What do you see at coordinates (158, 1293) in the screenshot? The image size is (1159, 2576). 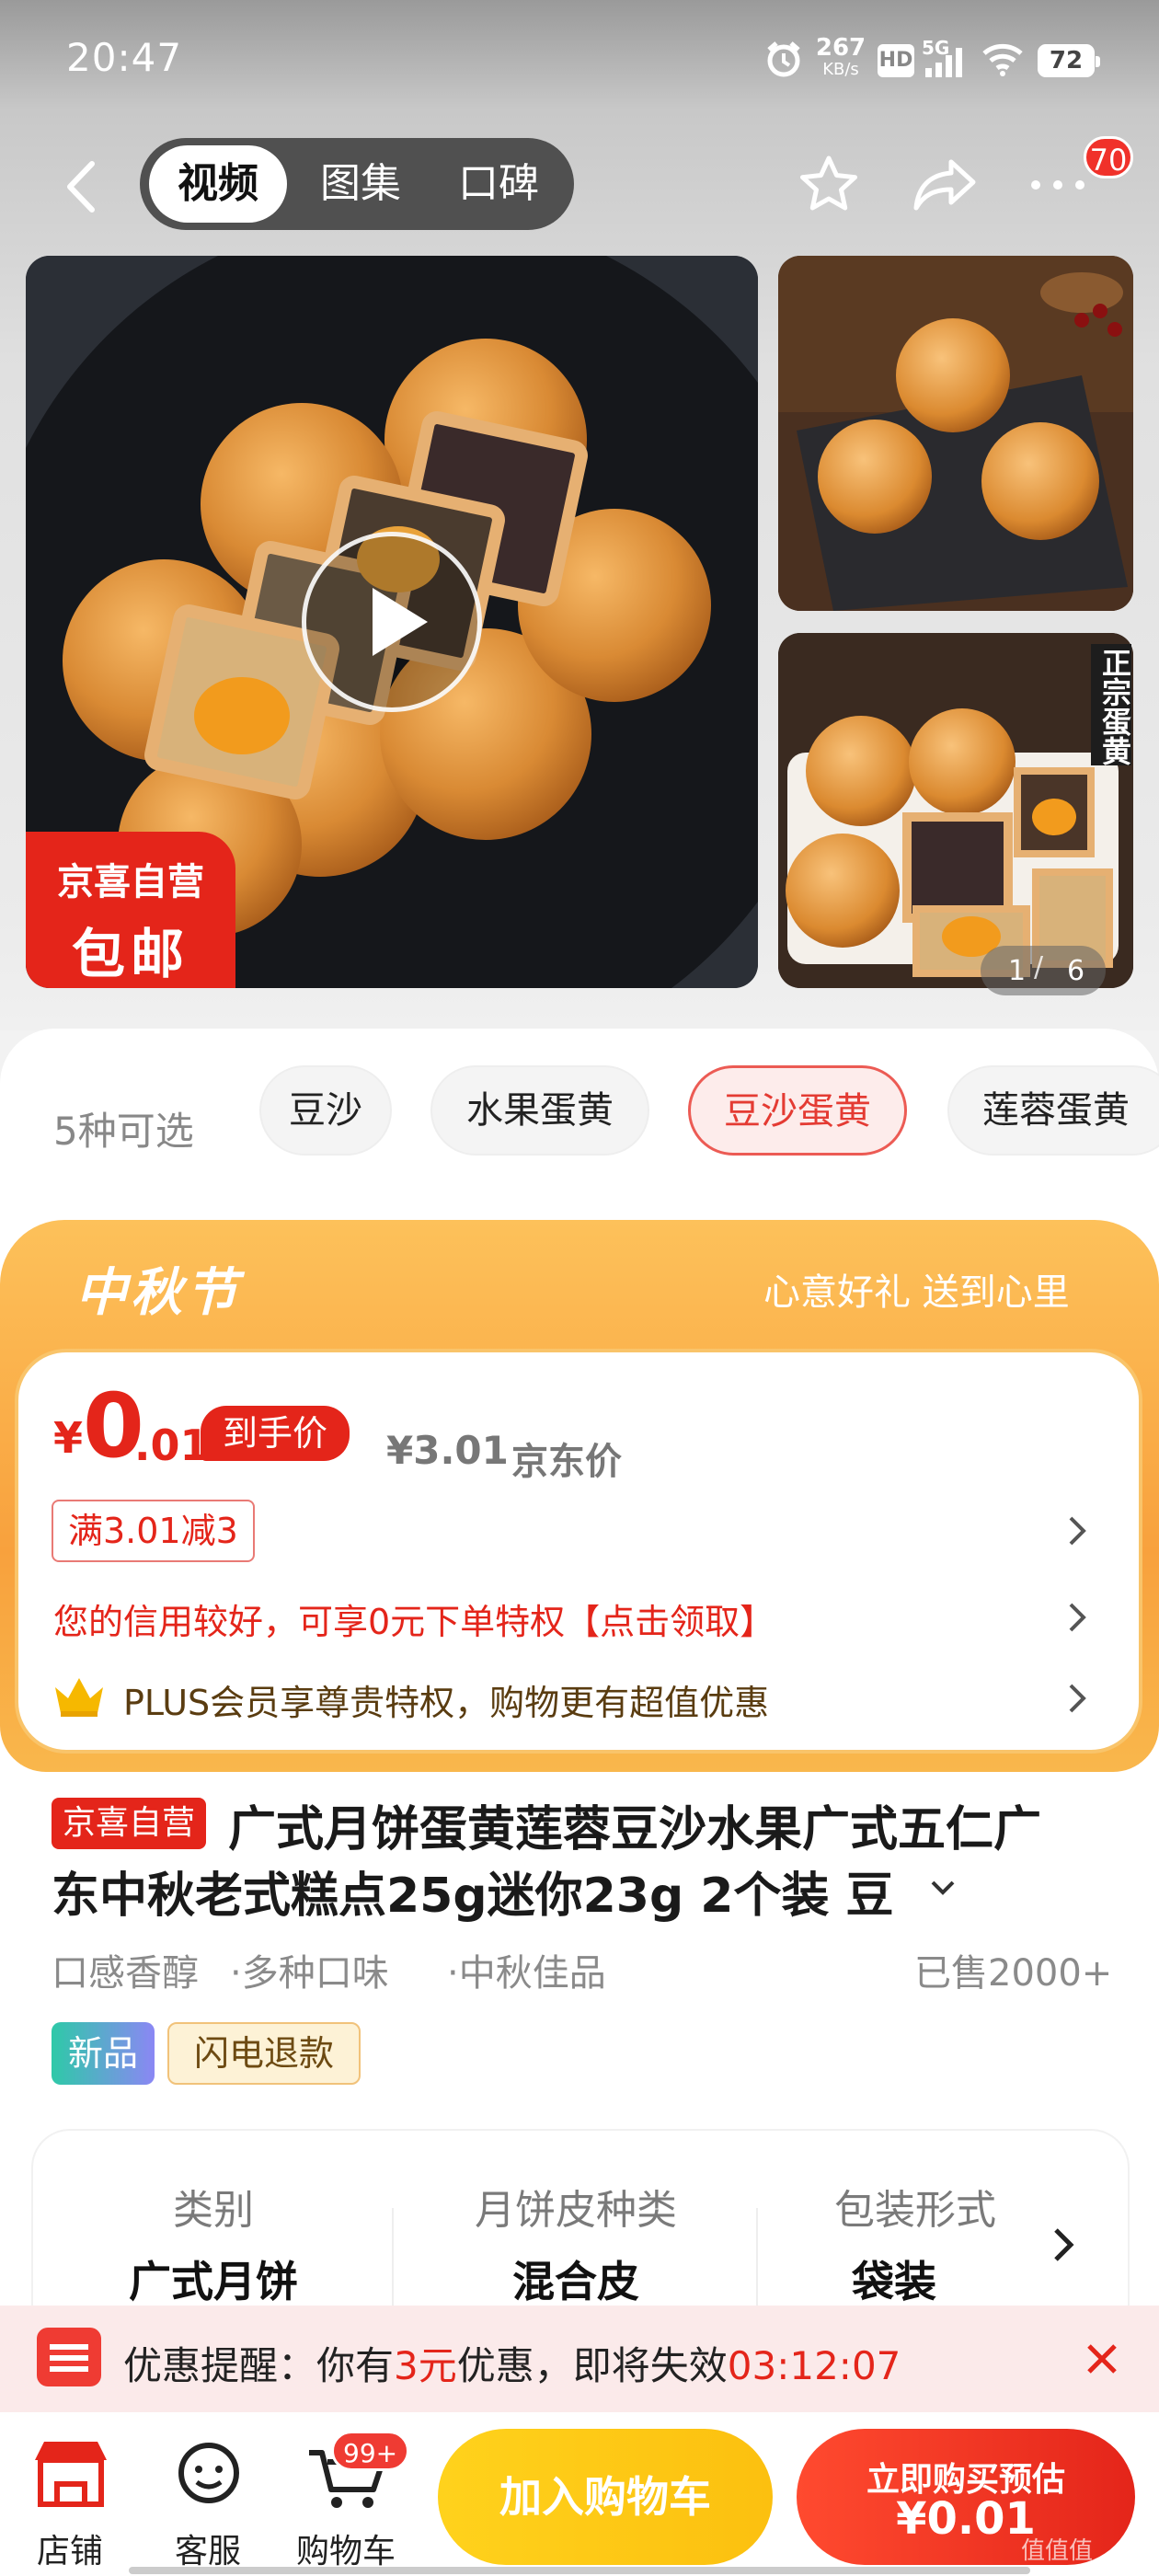 I see `festival-title: 中秋节` at bounding box center [158, 1293].